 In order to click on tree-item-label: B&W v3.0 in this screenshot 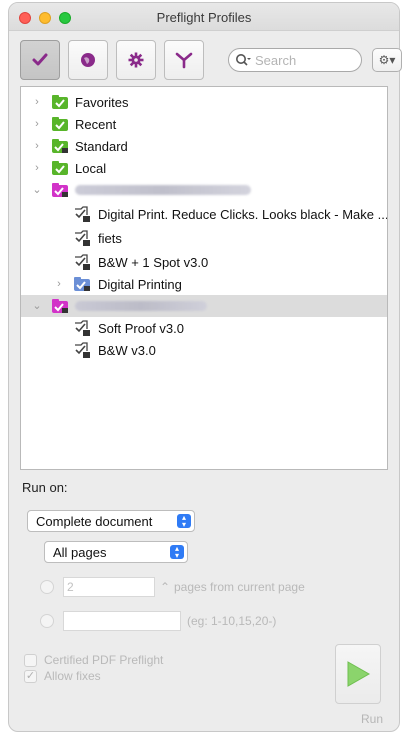, I will do `click(127, 350)`.